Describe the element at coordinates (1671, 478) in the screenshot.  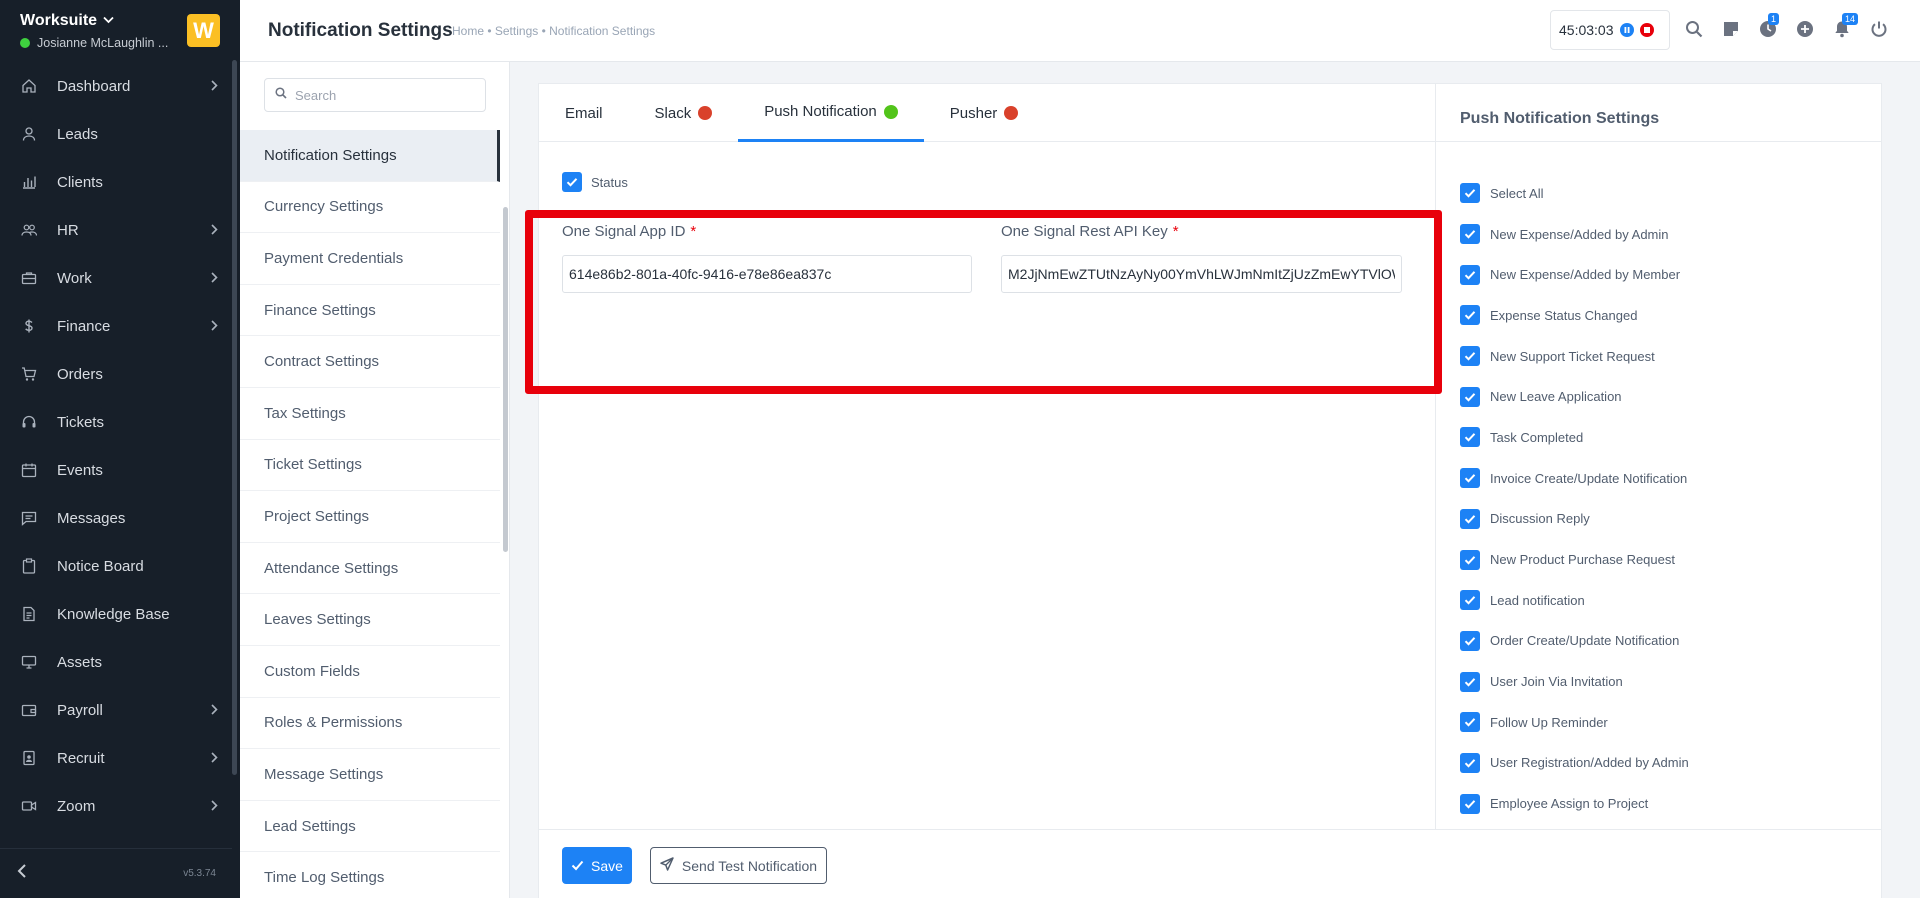
I see `option-invoice-create-update-notification: Invoice Create/Update Notification` at that location.